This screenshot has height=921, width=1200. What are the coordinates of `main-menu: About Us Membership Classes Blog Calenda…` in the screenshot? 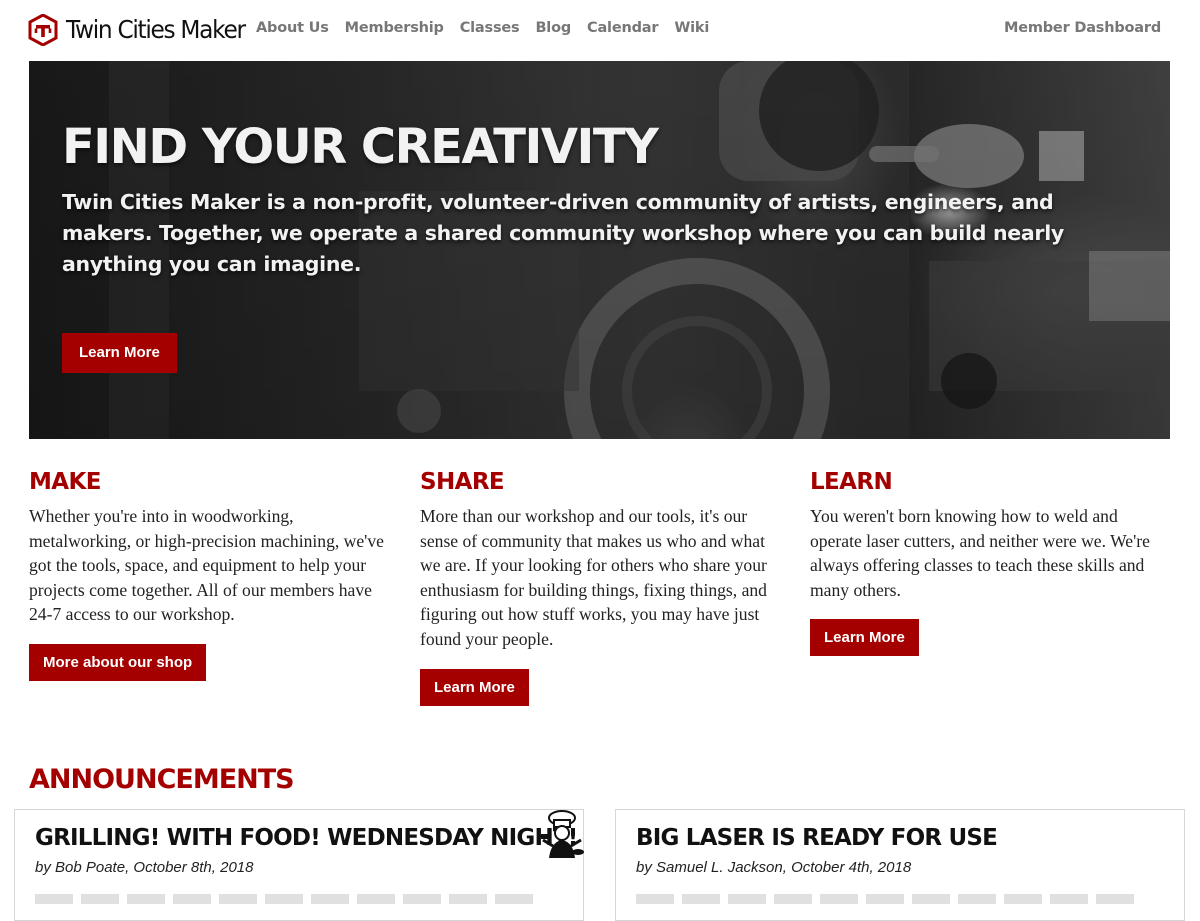 It's located at (490, 28).